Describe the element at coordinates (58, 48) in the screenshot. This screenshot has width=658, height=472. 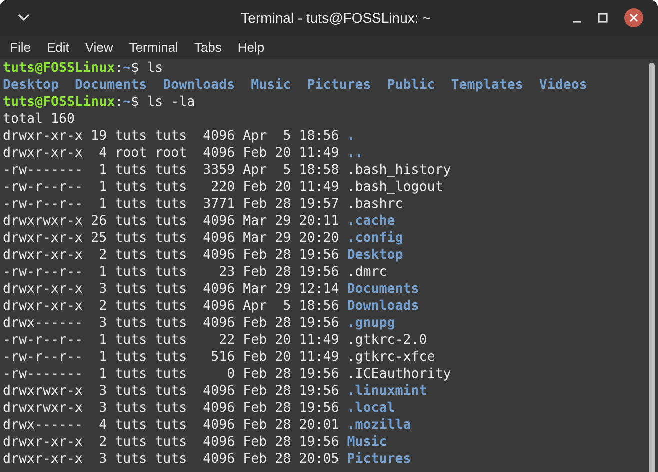
I see `menu-item: Edit` at that location.